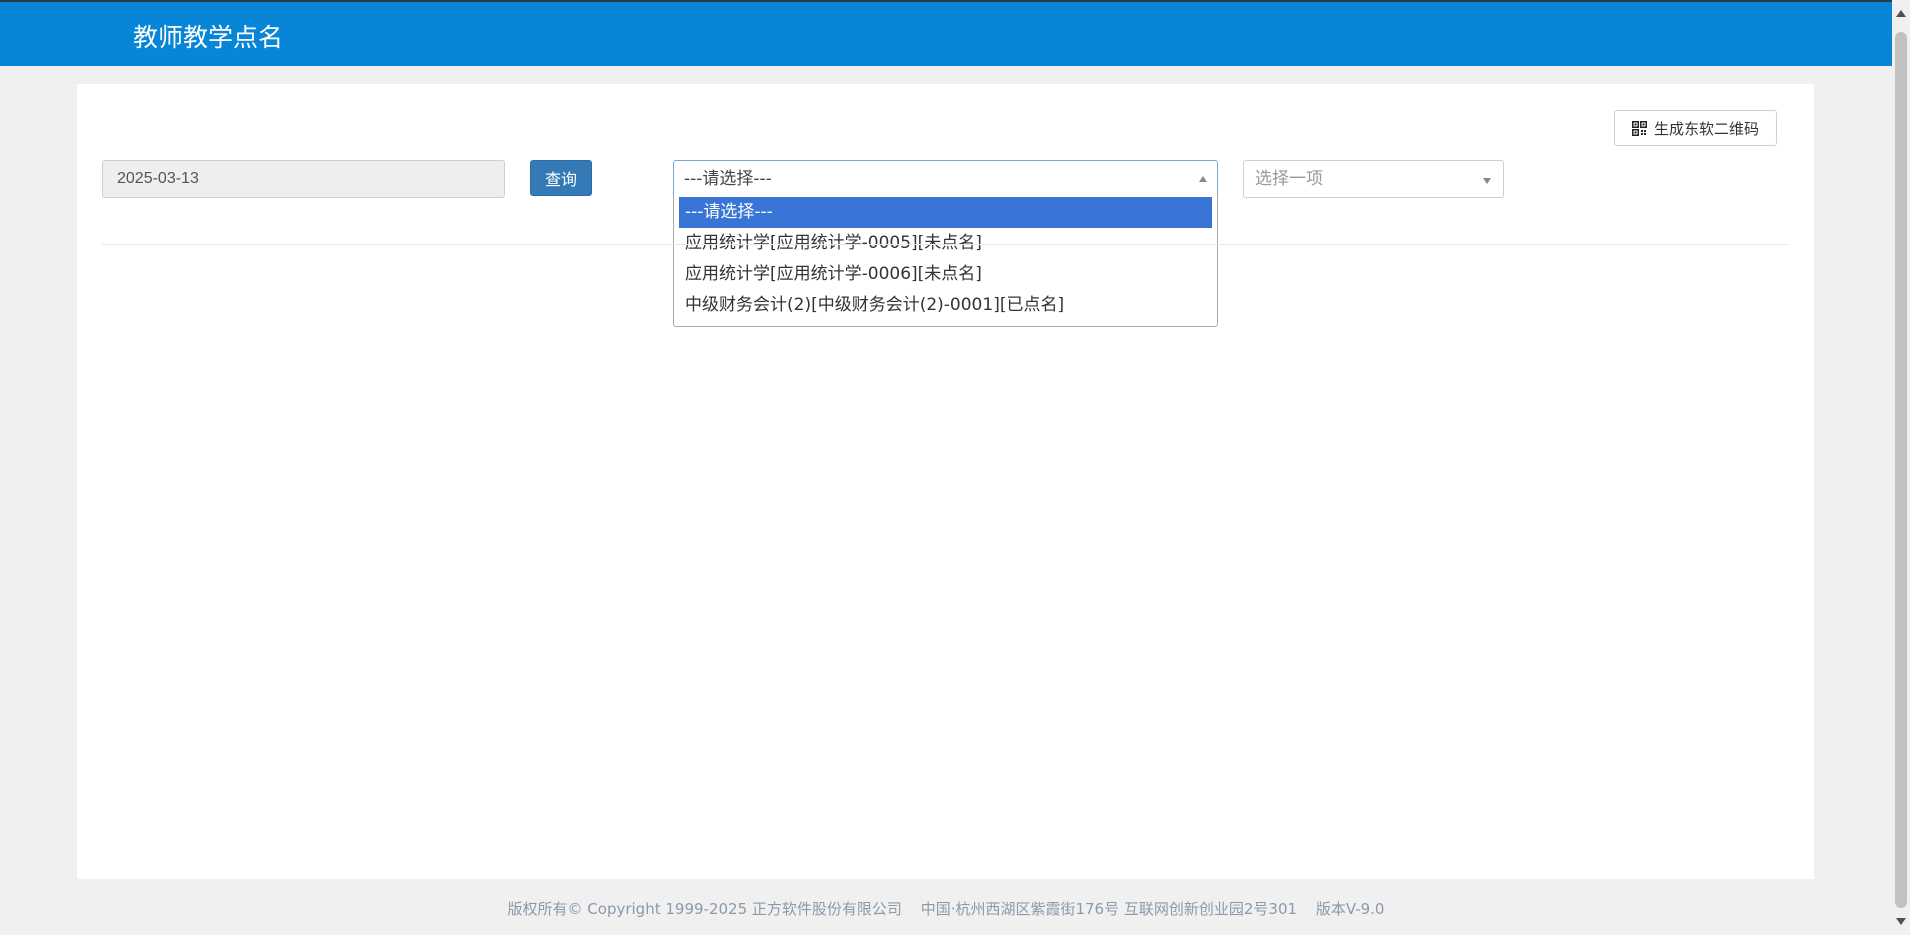 The image size is (1910, 935). I want to click on generate-qr-label: 生成东软二维码, so click(1706, 128).